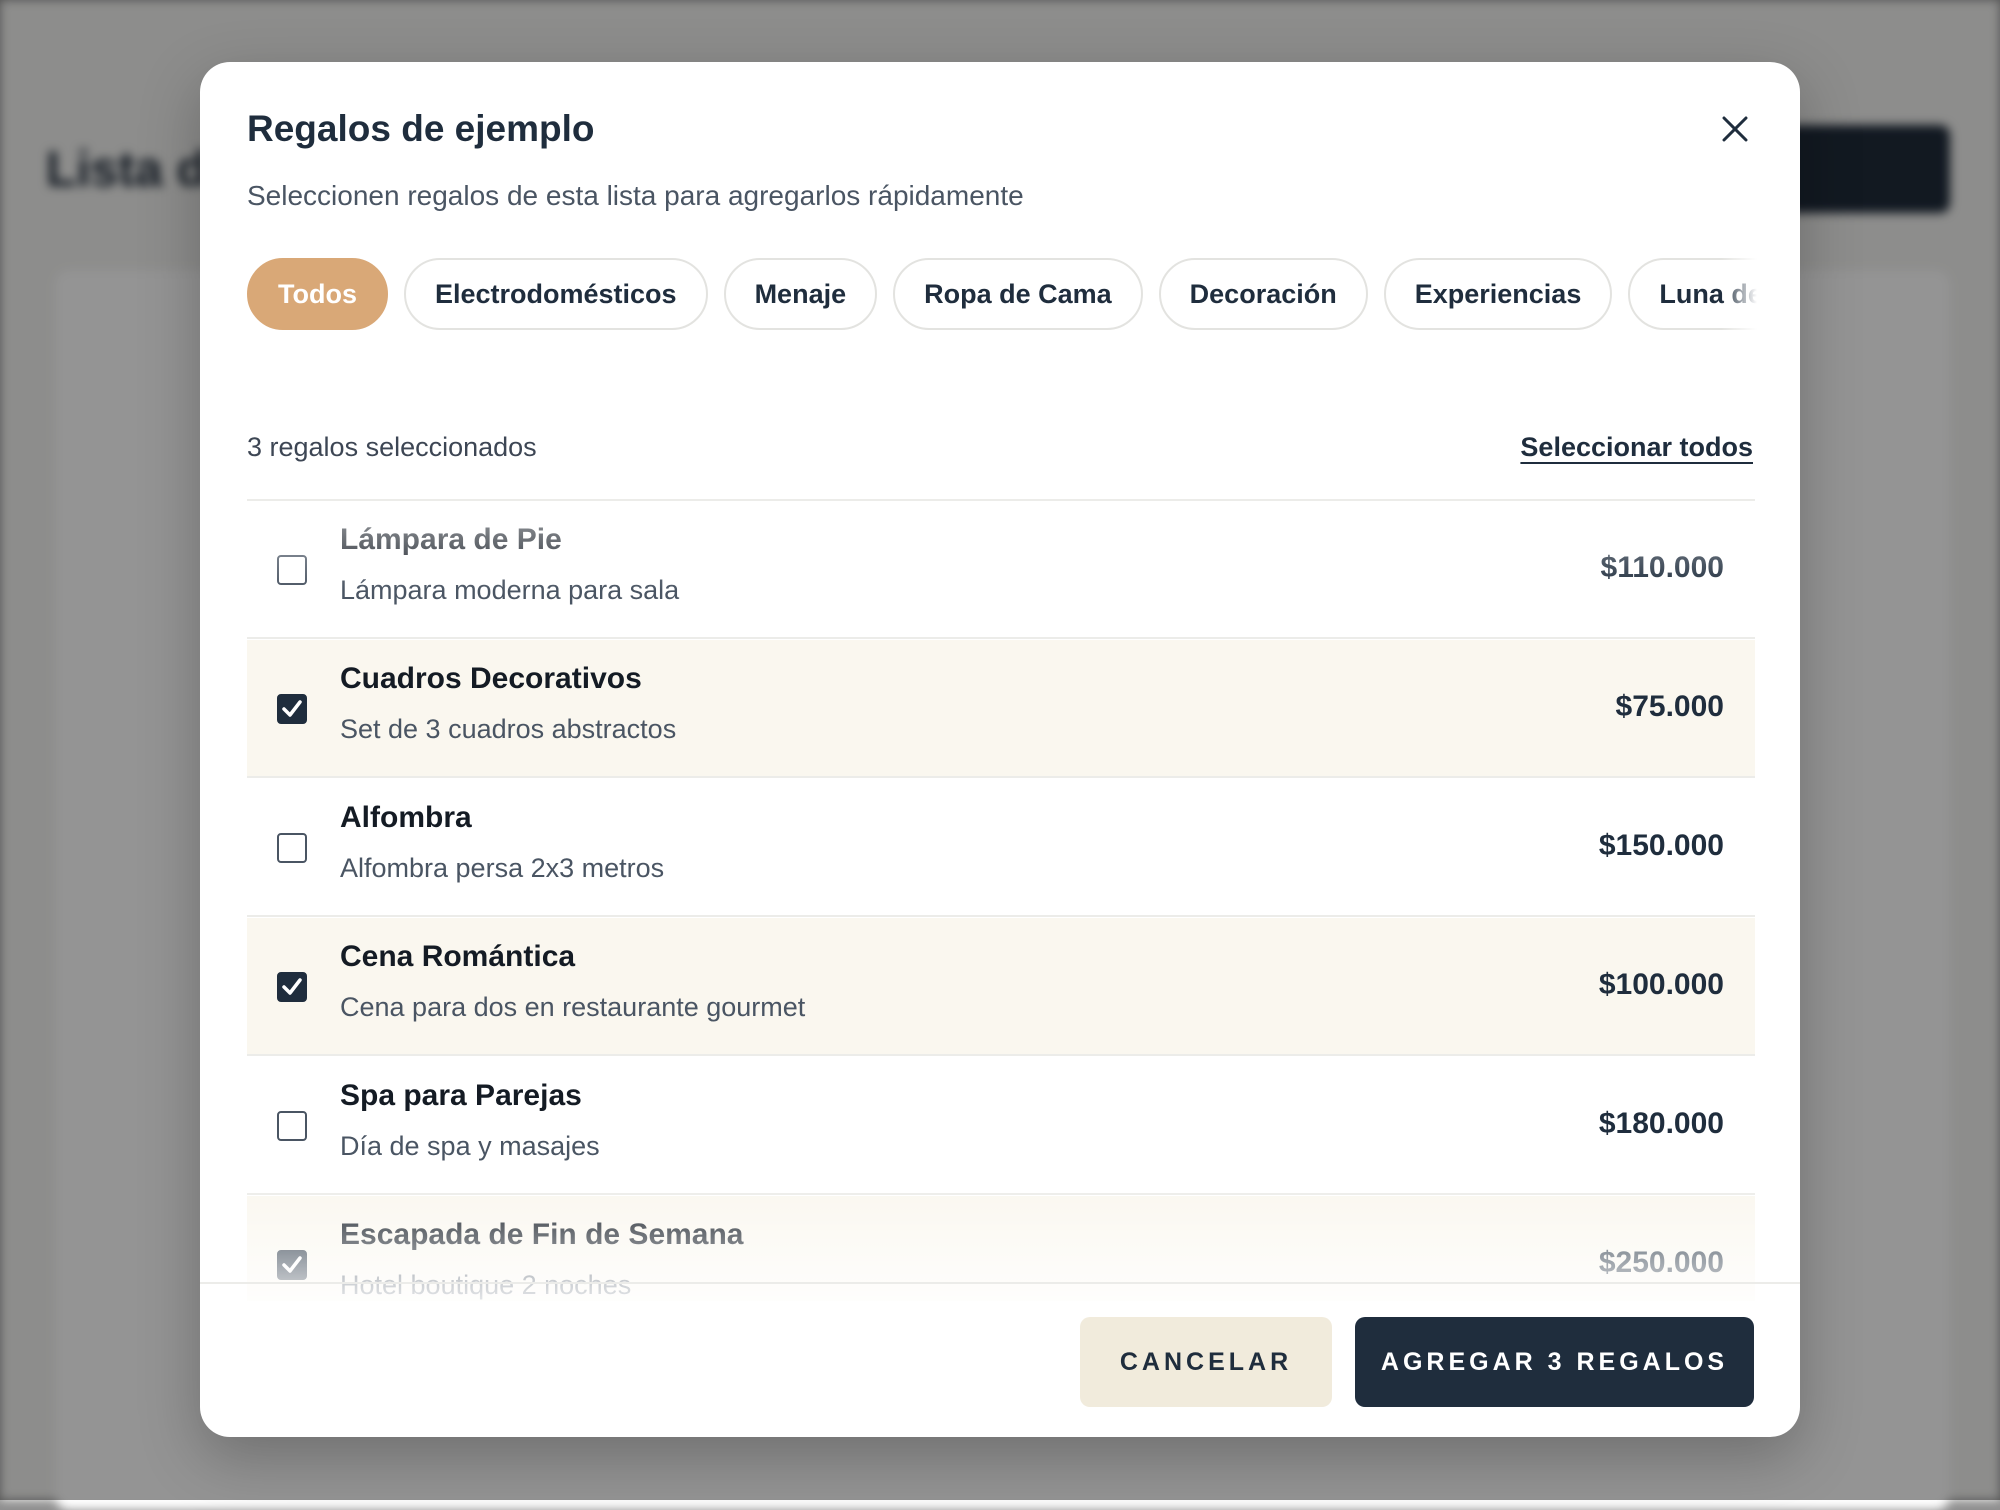 The width and height of the screenshot is (2000, 1510). I want to click on gift-price: $75.000, so click(1669, 706).